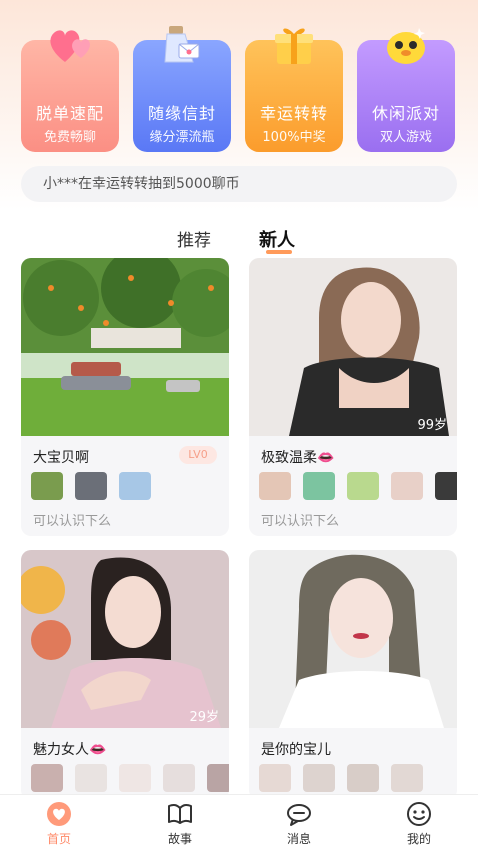  I want to click on nav-label: 首页, so click(58, 839).